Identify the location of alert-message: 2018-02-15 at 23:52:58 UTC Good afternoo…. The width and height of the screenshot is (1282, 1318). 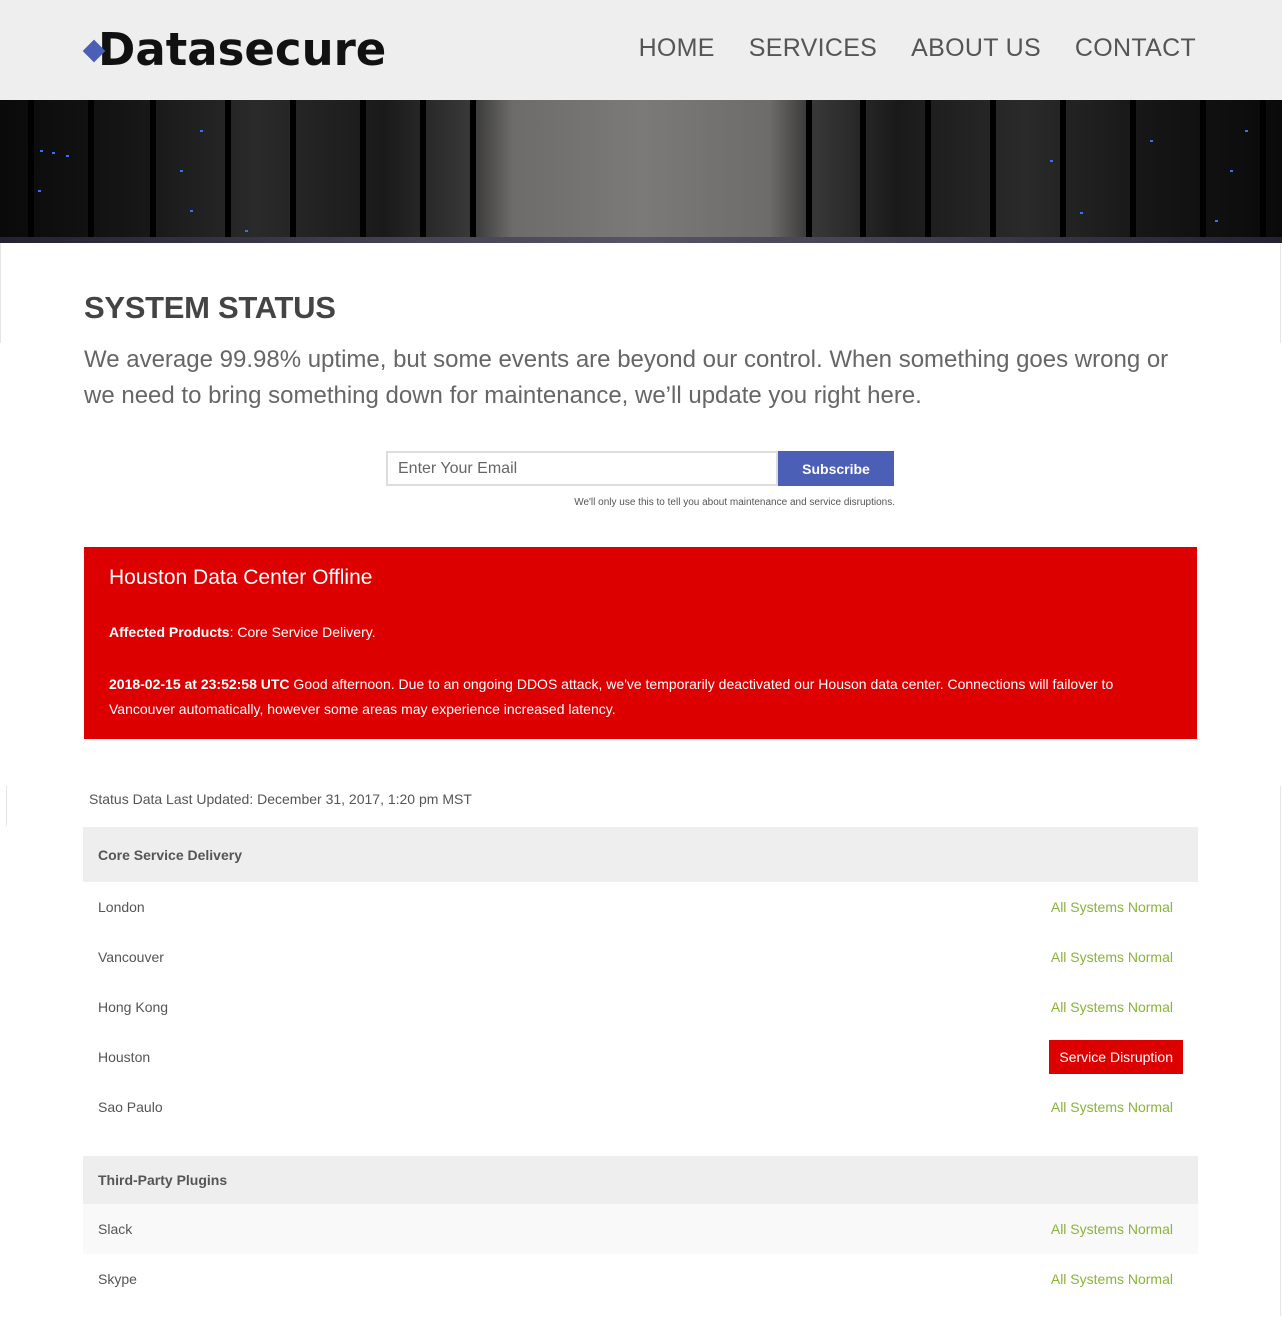
(634, 697).